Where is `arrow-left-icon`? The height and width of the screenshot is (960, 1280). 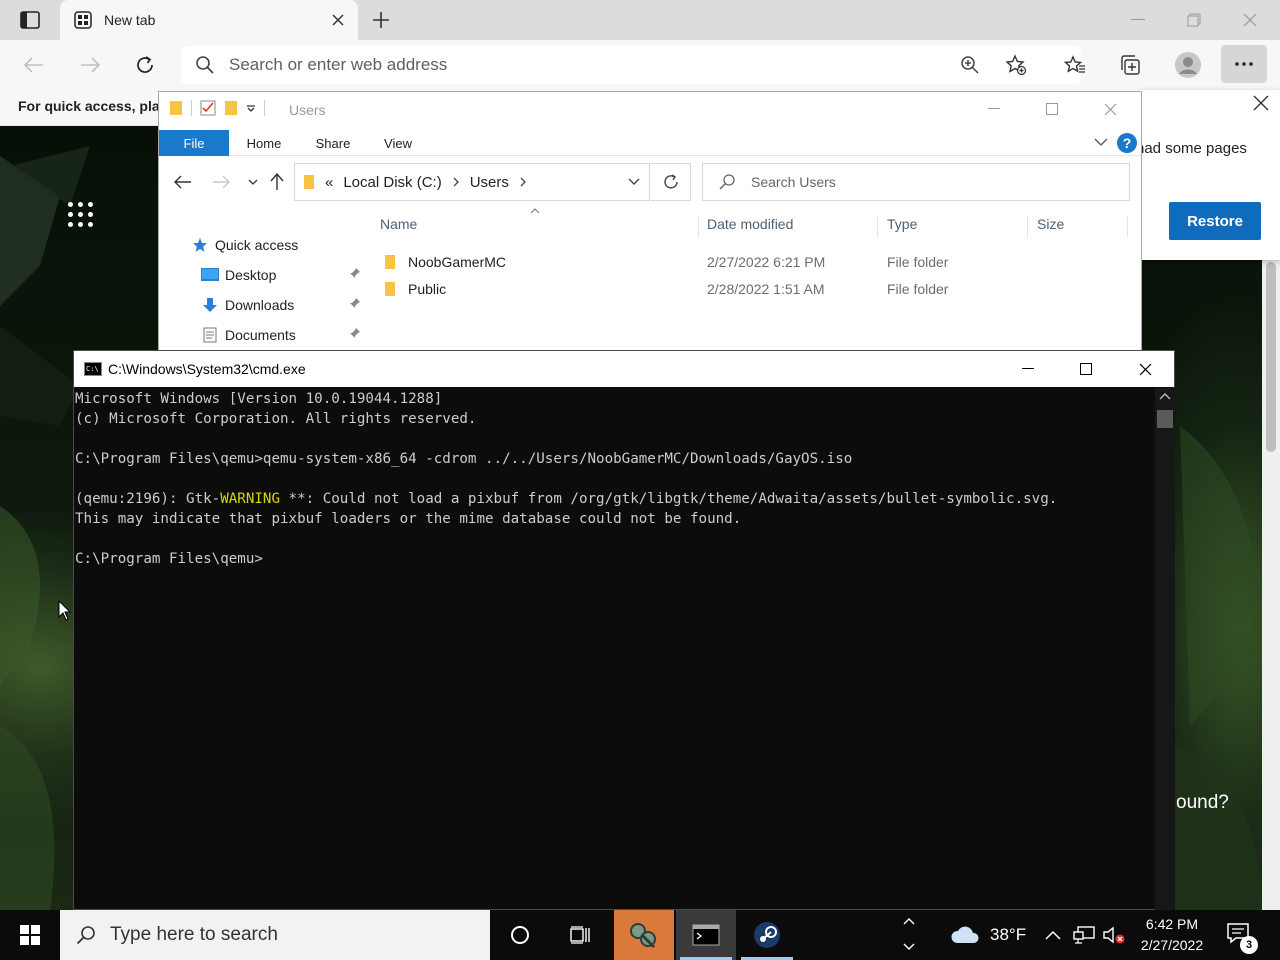
arrow-left-icon is located at coordinates (33, 65).